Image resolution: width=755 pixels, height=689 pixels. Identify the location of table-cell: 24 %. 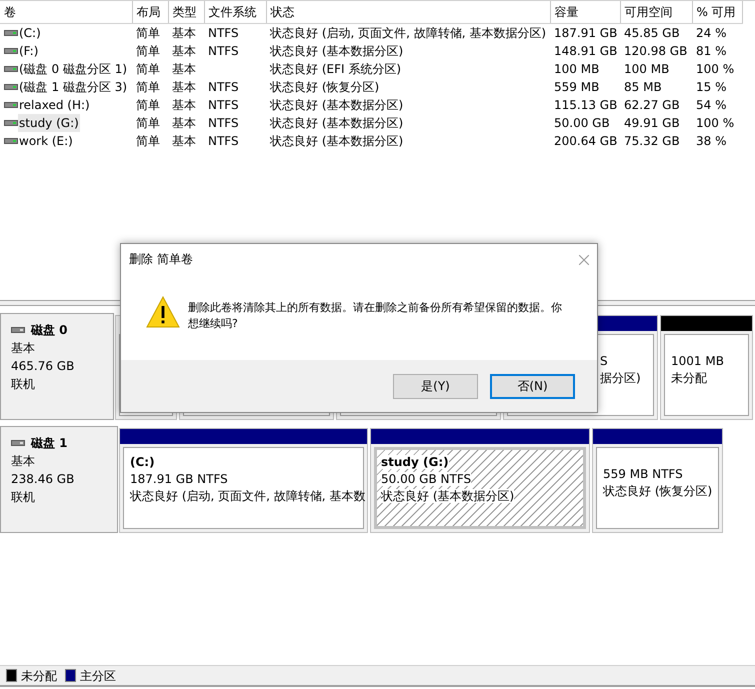
(711, 33).